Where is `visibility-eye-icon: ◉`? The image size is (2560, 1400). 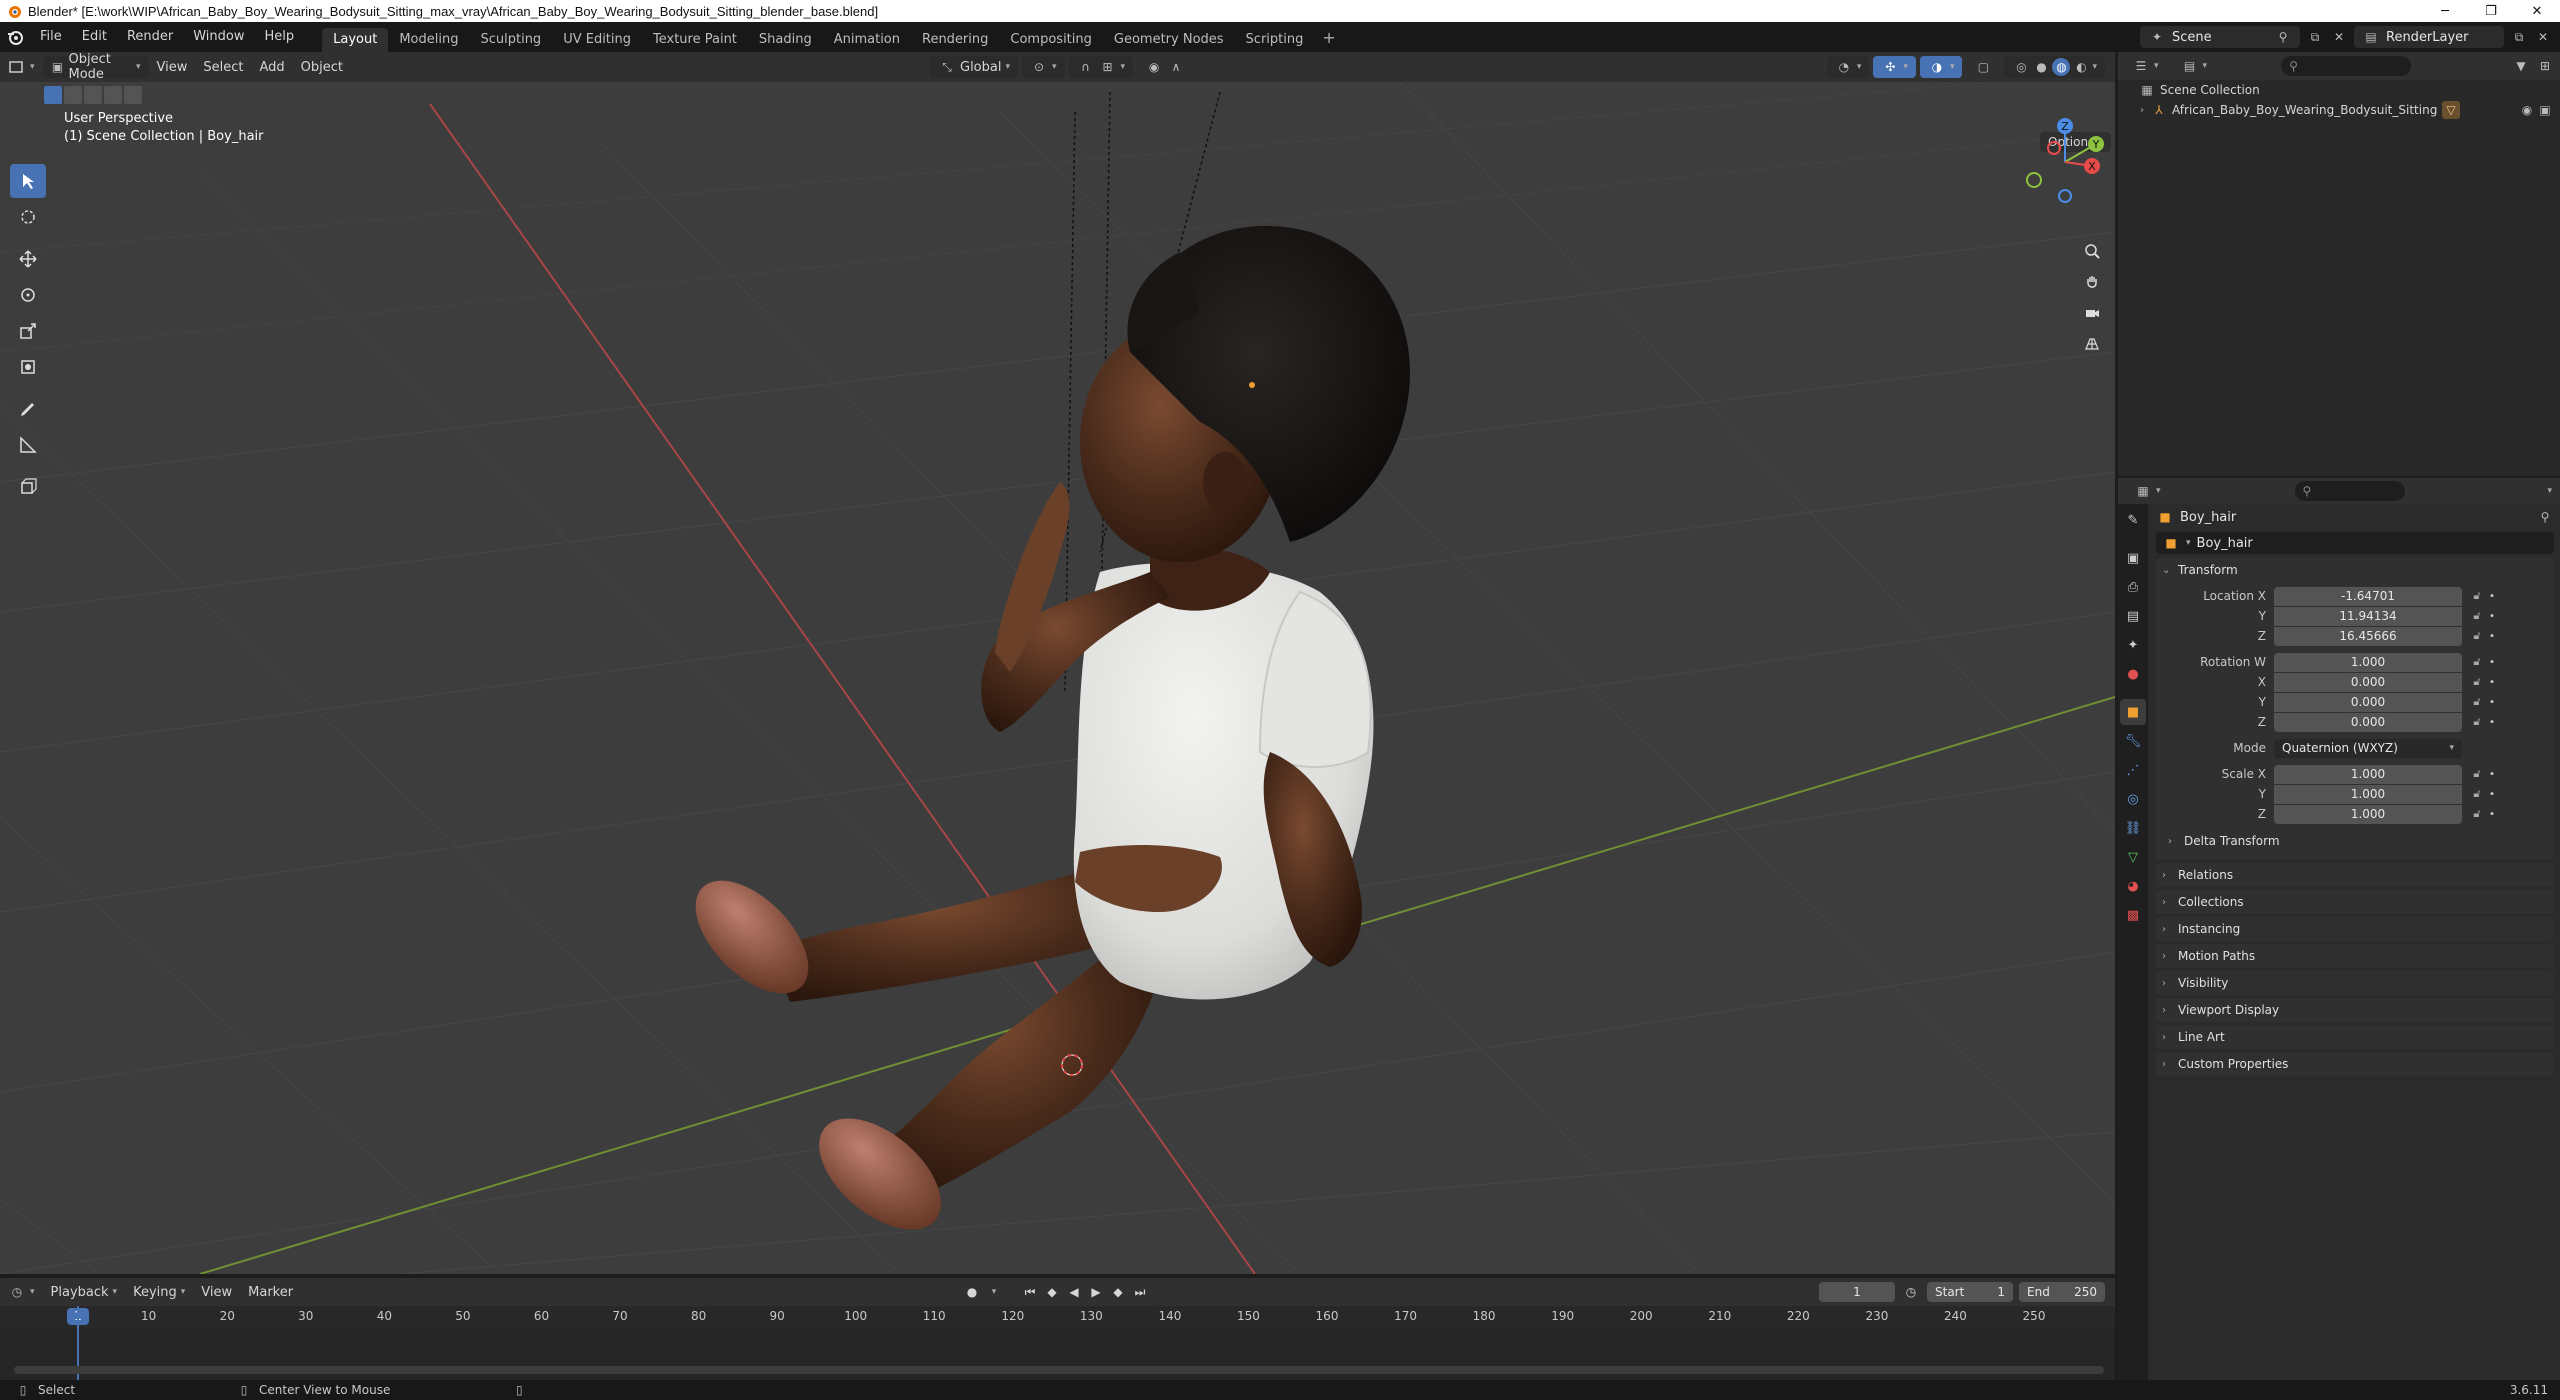 visibility-eye-icon: ◉ is located at coordinates (2527, 110).